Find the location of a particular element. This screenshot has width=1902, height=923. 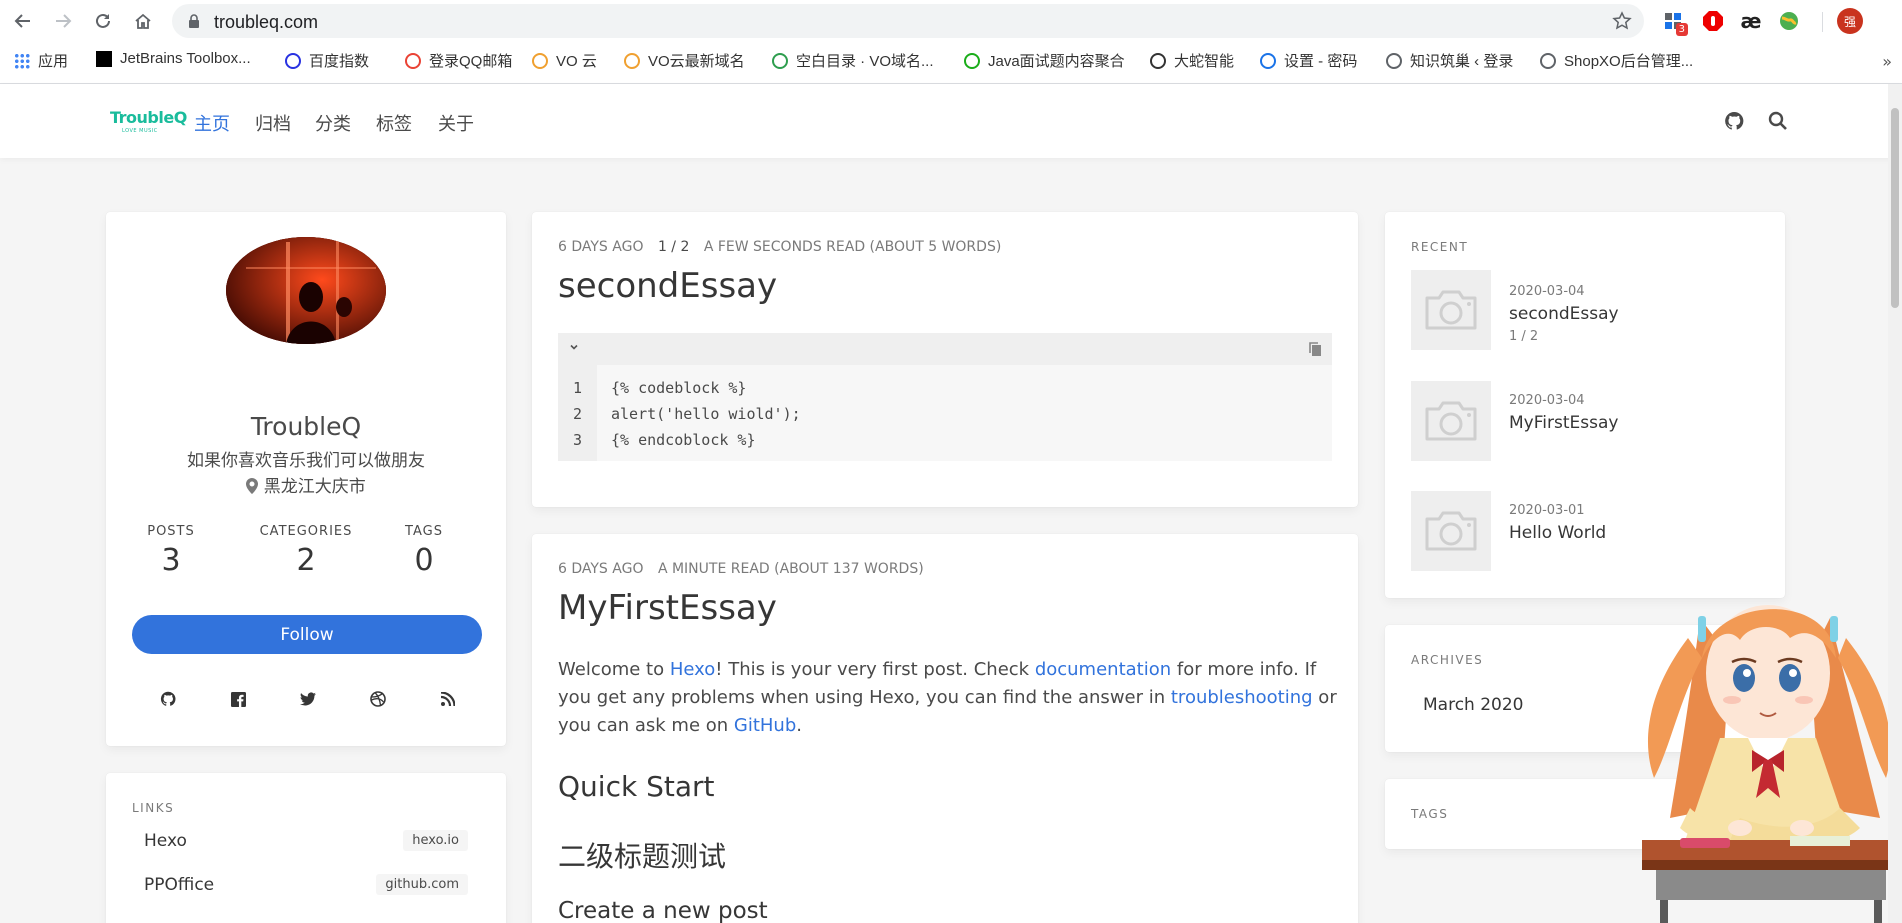

navbar-github-button is located at coordinates (1734, 123).